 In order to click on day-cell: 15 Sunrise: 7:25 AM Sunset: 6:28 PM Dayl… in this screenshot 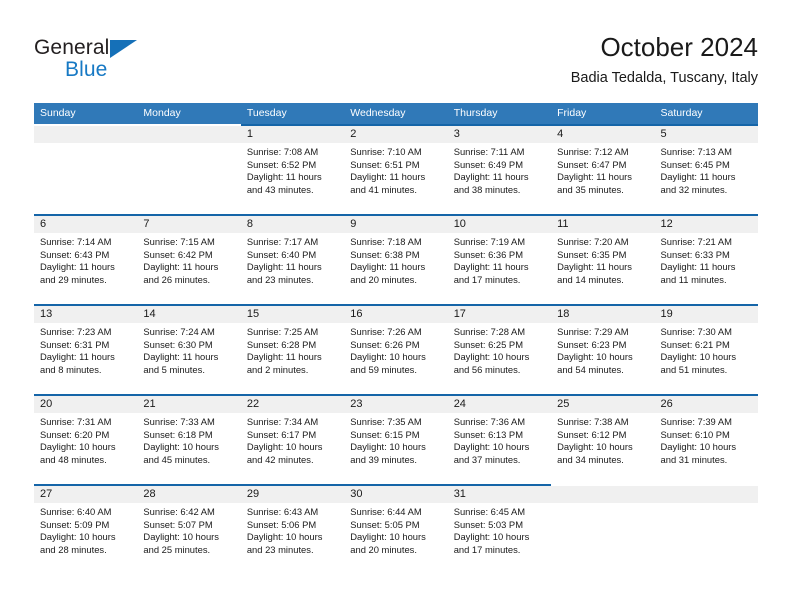, I will do `click(292, 349)`.